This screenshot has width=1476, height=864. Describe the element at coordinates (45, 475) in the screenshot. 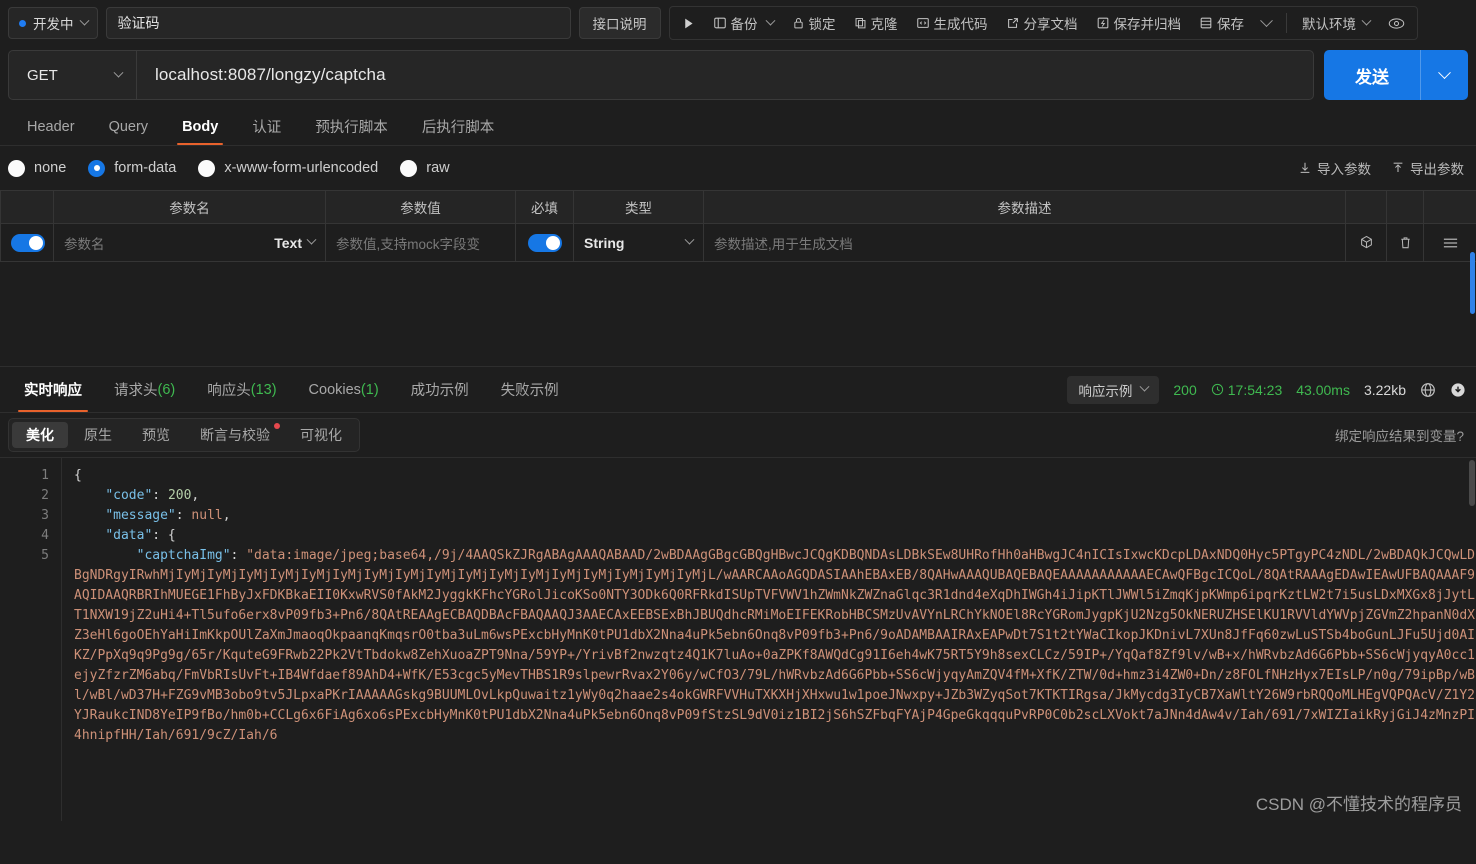

I see `line-number: 1` at that location.